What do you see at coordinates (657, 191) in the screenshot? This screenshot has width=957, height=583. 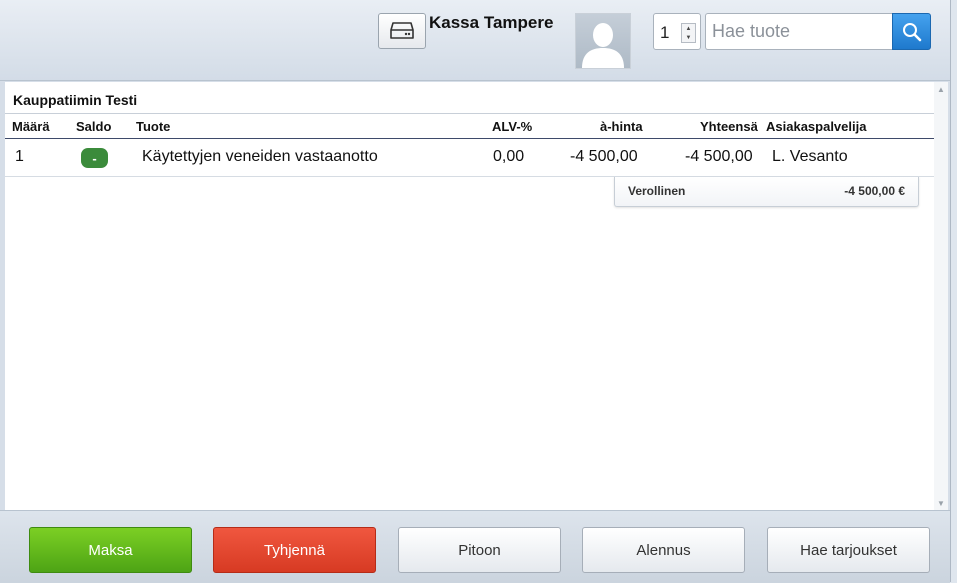 I see `summary-label: Verollinen` at bounding box center [657, 191].